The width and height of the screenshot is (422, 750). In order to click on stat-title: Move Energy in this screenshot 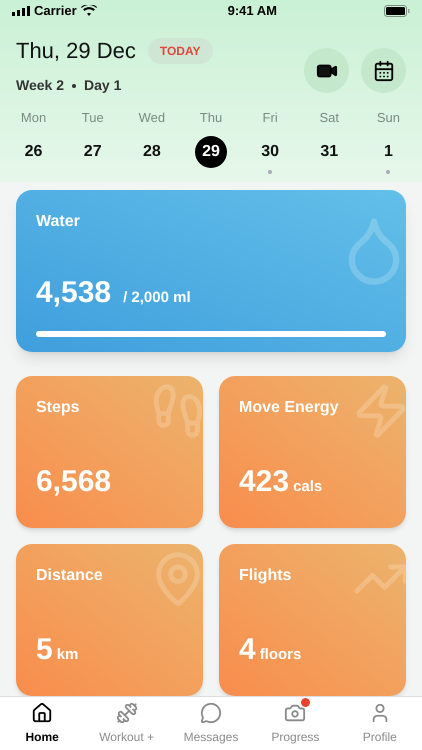, I will do `click(289, 408)`.